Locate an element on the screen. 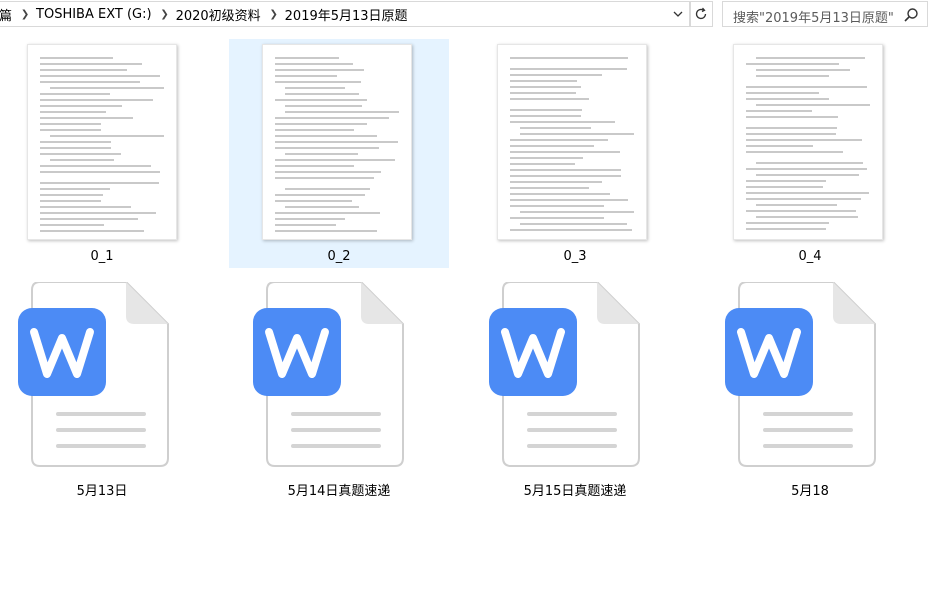  file-name: 5月14日真题速递 is located at coordinates (339, 491).